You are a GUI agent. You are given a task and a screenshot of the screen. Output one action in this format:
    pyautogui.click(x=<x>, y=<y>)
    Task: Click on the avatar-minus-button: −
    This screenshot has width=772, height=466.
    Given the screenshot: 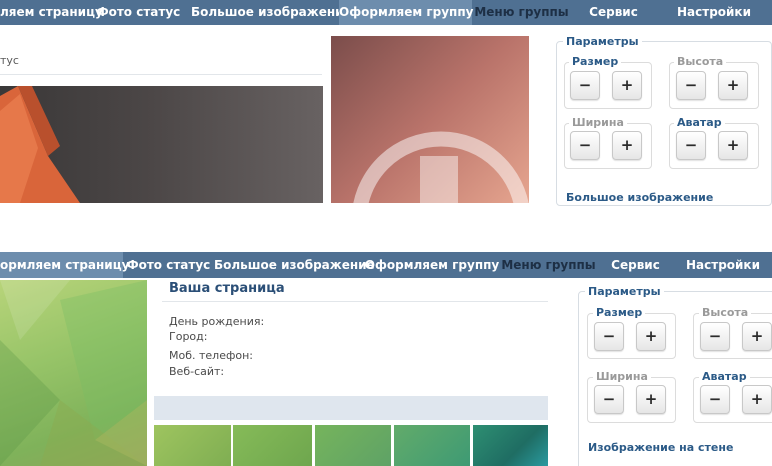 What is the action you would take?
    pyautogui.click(x=691, y=145)
    